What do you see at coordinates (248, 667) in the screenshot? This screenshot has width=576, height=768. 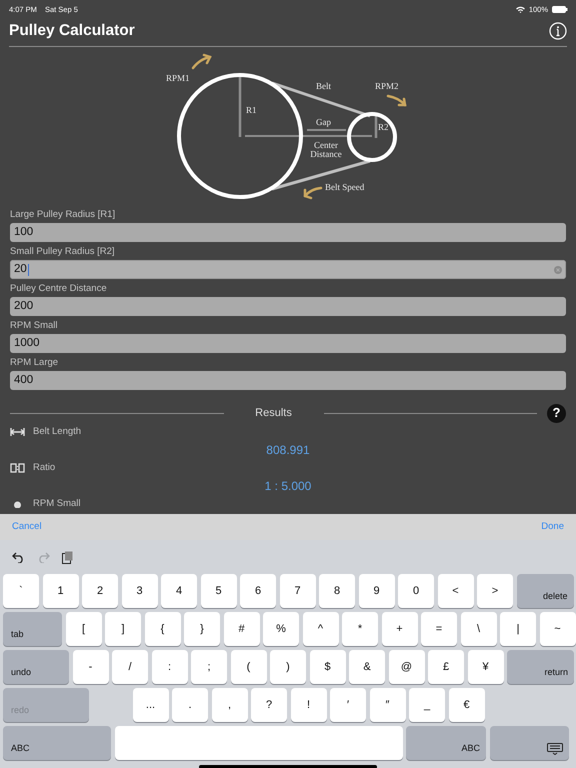 I see `key: (` at bounding box center [248, 667].